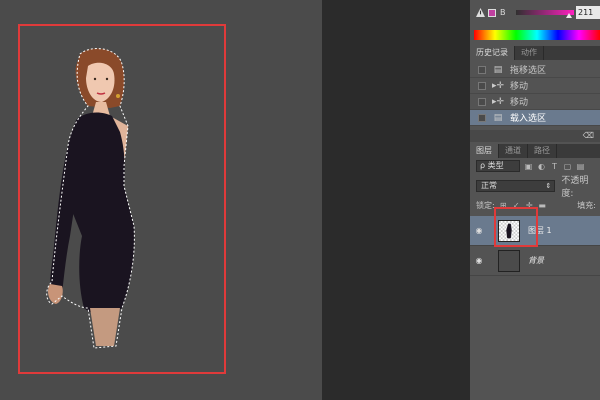  What do you see at coordinates (569, 15) in the screenshot?
I see `color-slider-knob` at bounding box center [569, 15].